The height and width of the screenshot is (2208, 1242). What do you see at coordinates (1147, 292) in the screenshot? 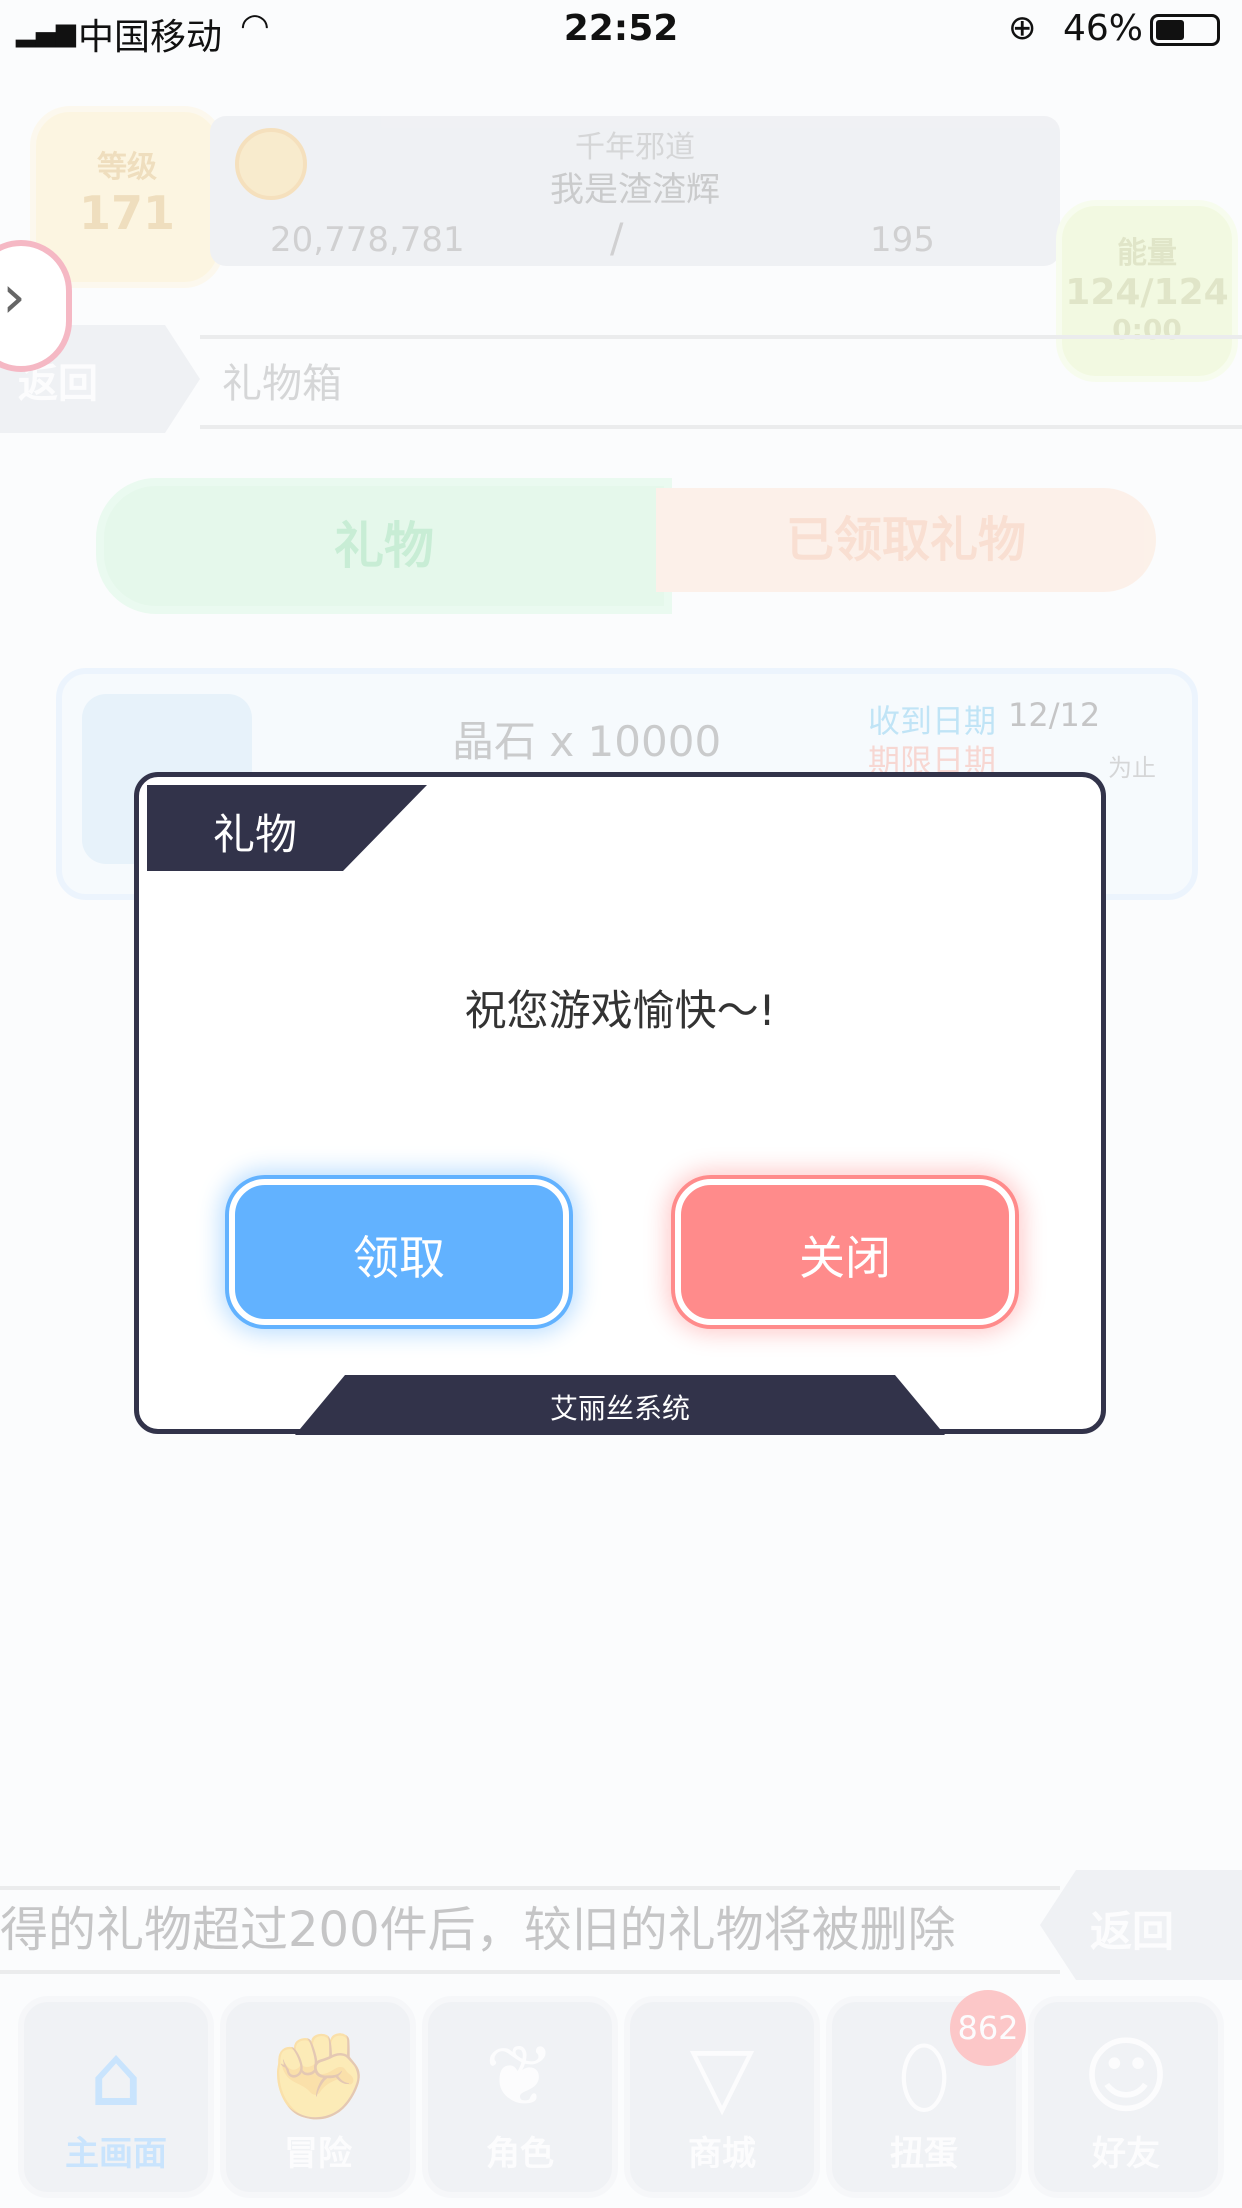
I see `energy-value: 124/124` at bounding box center [1147, 292].